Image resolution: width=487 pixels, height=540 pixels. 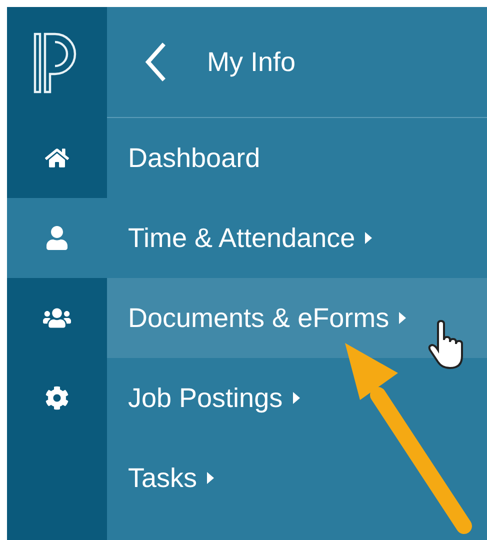 I want to click on menu-item: Tasks, so click(x=171, y=478).